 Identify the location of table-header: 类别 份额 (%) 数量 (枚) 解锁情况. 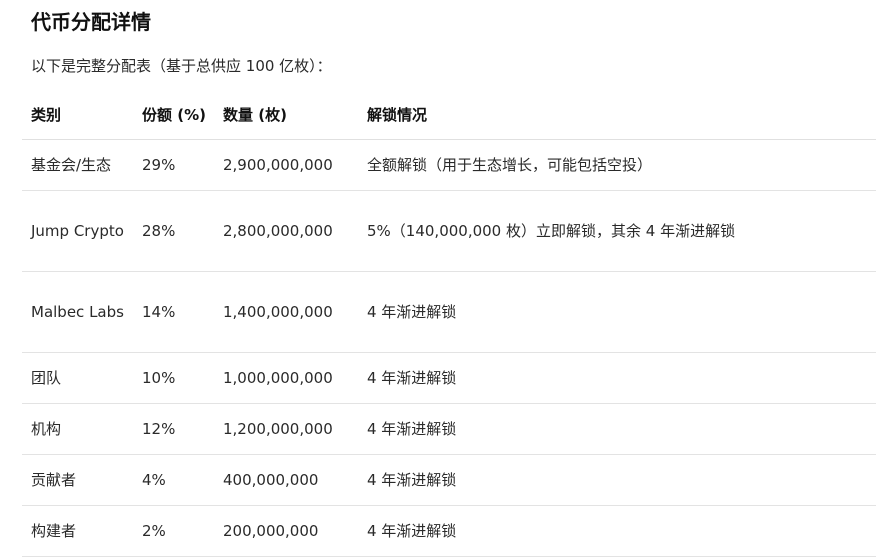
(449, 115).